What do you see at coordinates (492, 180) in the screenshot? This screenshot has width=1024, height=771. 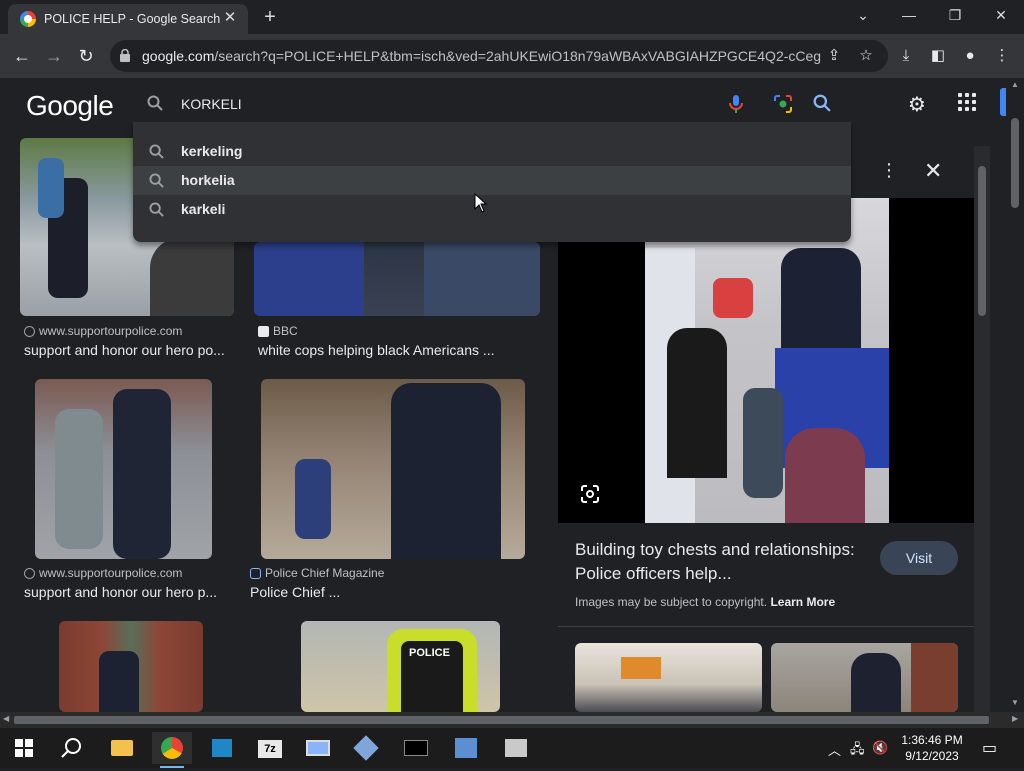 I see `suggestion-item-2: horkelia` at bounding box center [492, 180].